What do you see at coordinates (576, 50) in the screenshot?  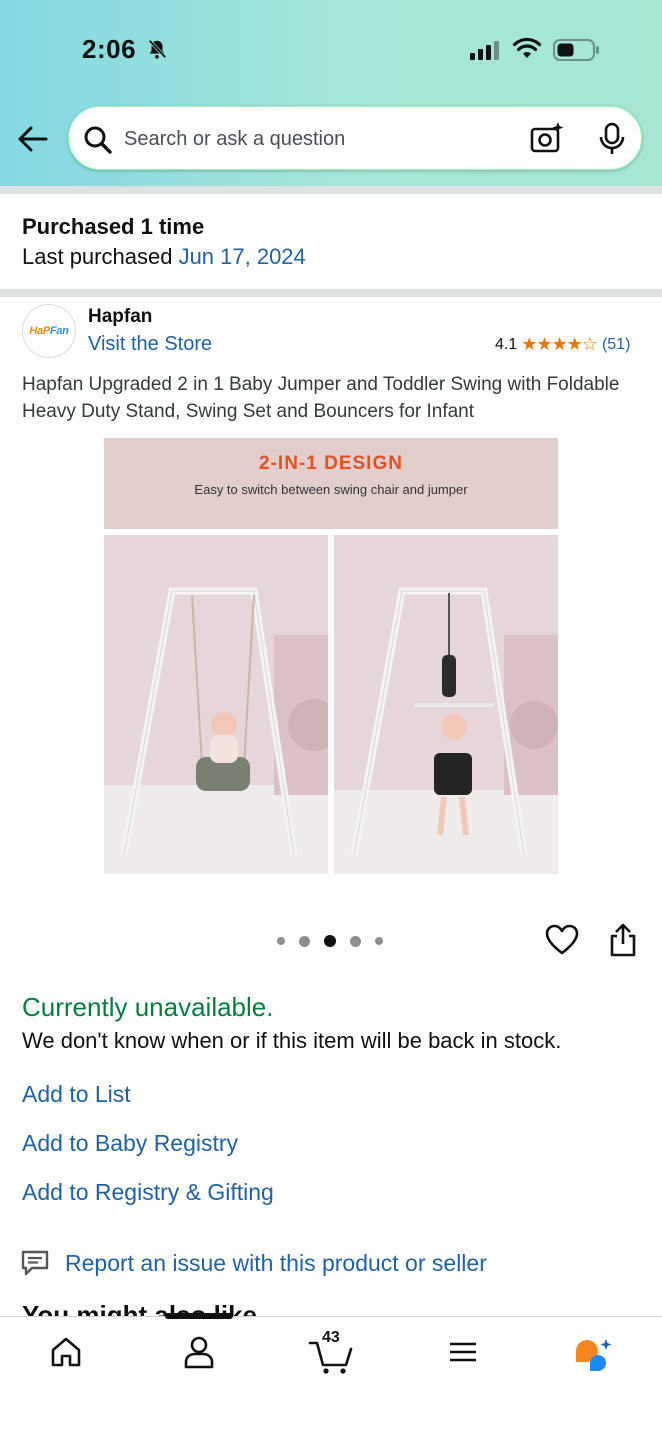 I see `battery-icon` at bounding box center [576, 50].